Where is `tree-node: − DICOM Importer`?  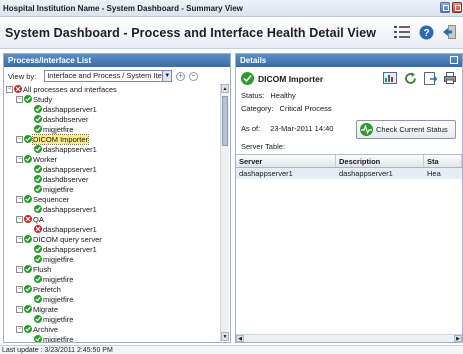
tree-node: − DICOM Importer is located at coordinates (53, 139).